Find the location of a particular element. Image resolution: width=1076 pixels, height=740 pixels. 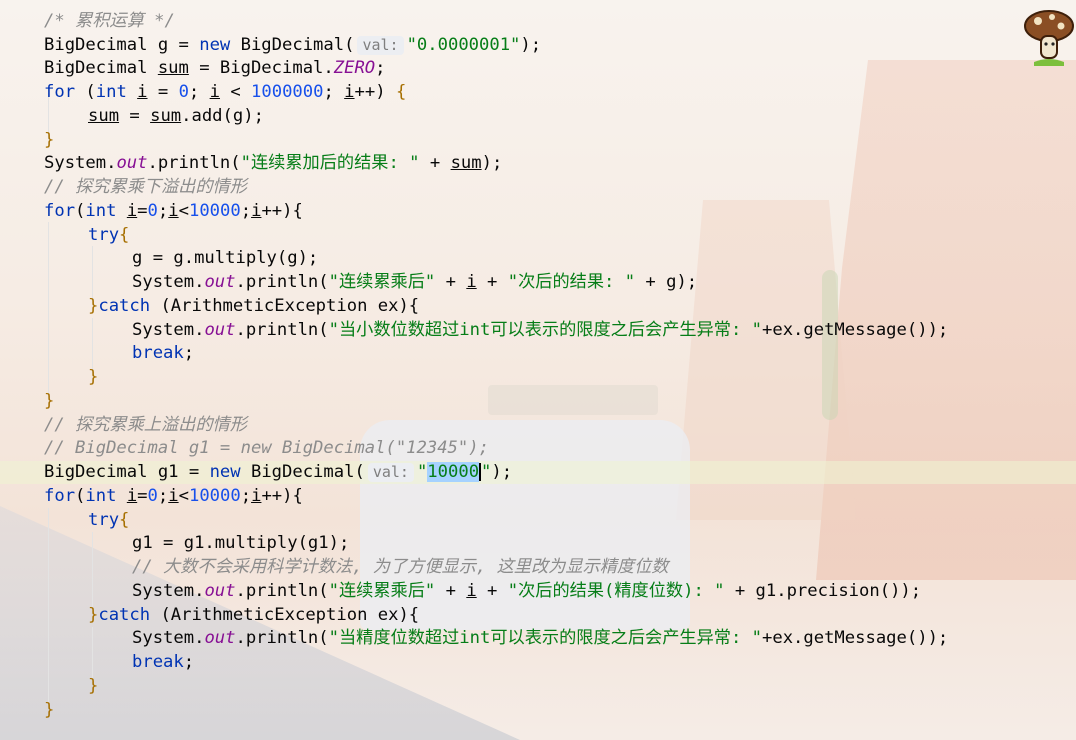

code-line: // 探究累乘下溢出的情形 is located at coordinates (145, 187).